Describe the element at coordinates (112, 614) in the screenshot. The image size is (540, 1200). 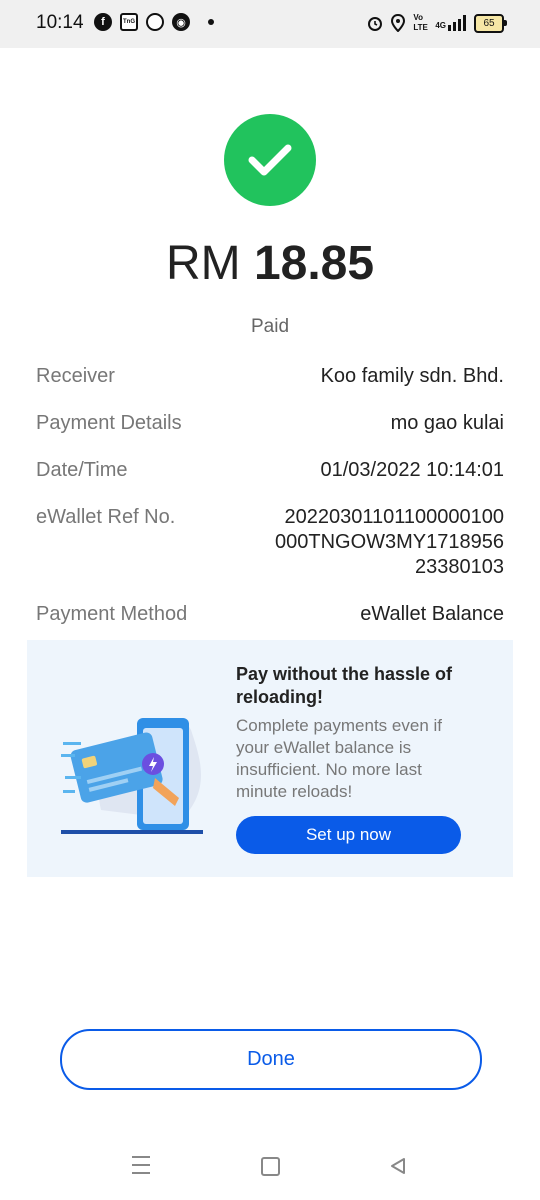
I see `payment-method-label: Payment Method` at that location.